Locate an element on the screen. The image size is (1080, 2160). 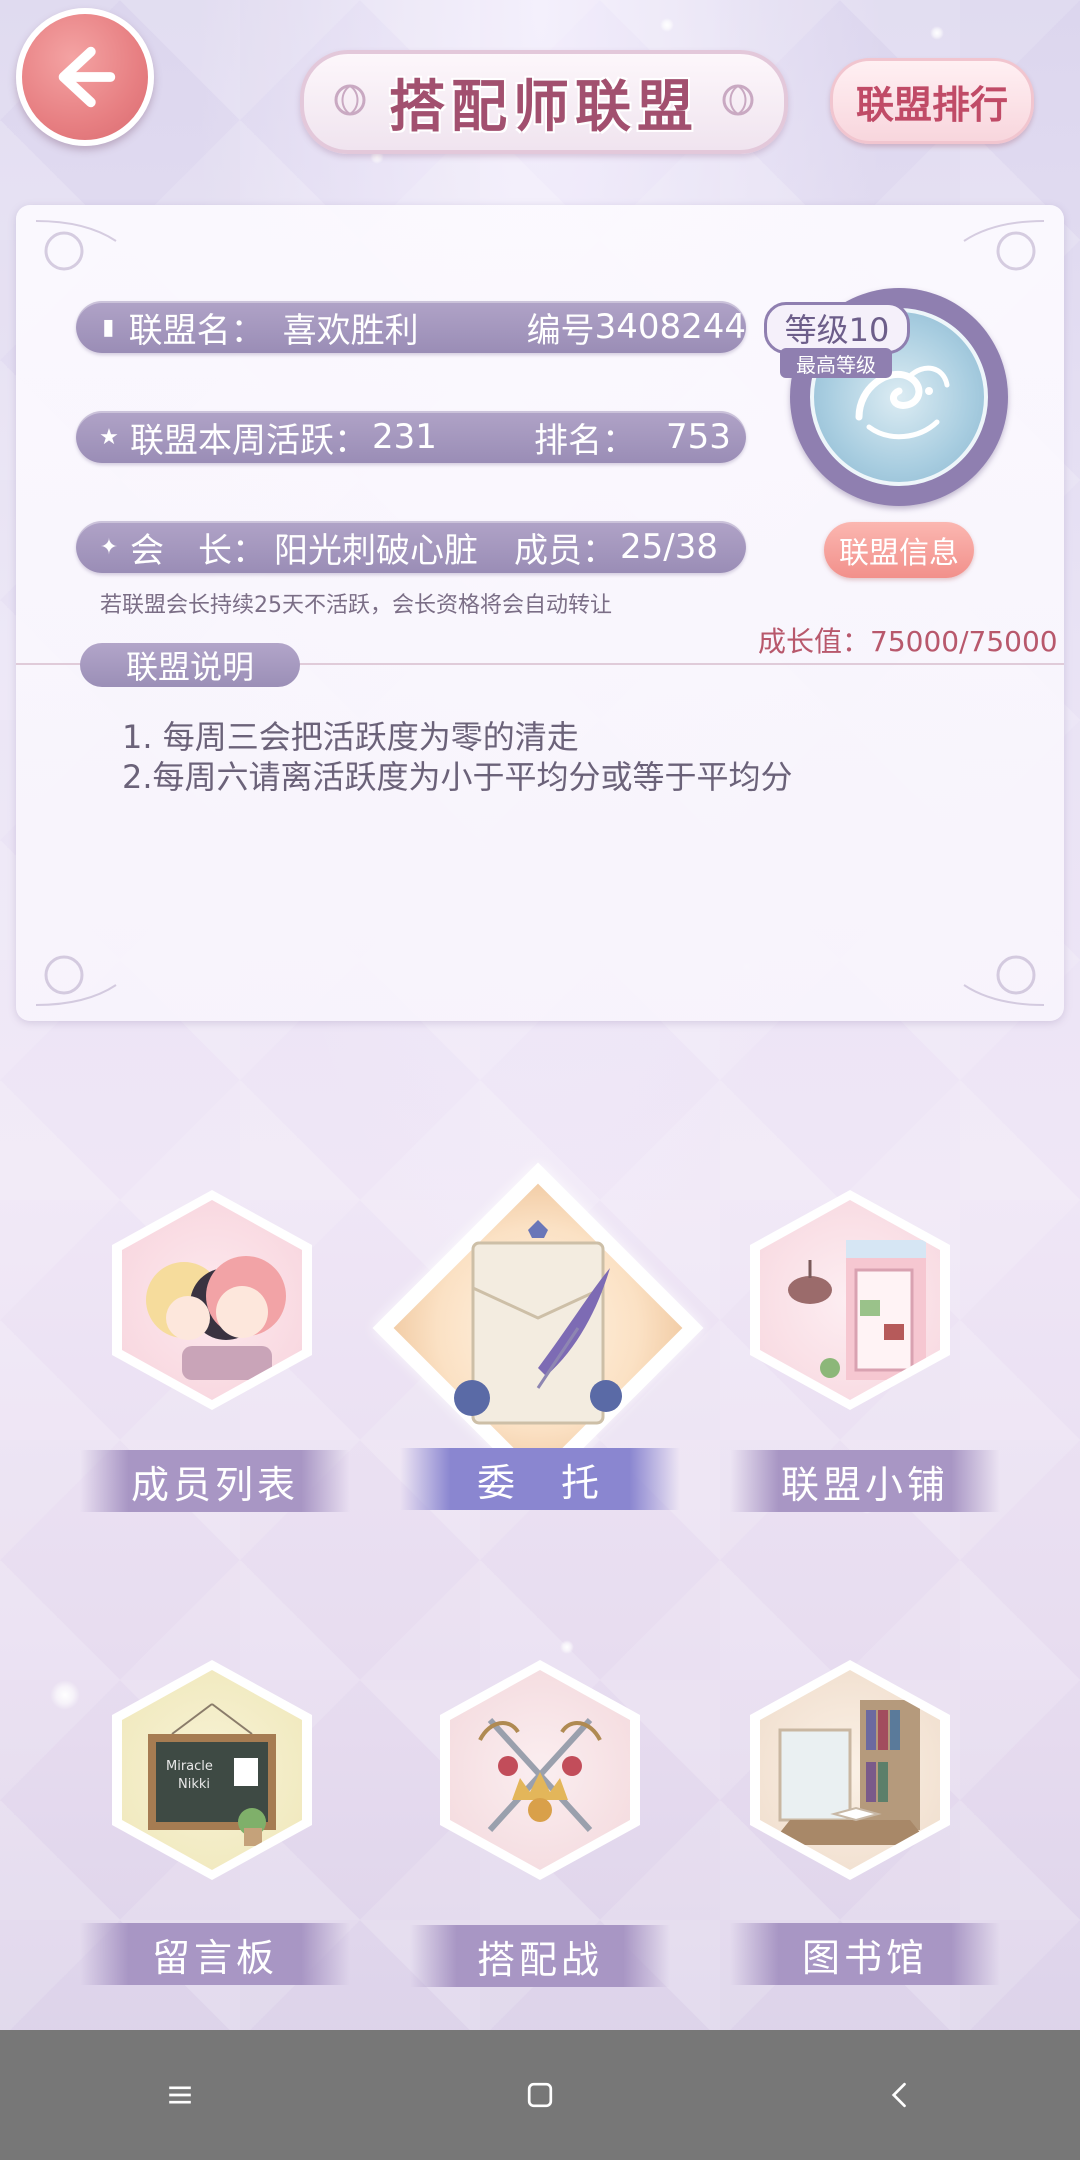
message-board-illustration-icon: Miracle Nikki is located at coordinates (212, 1774).